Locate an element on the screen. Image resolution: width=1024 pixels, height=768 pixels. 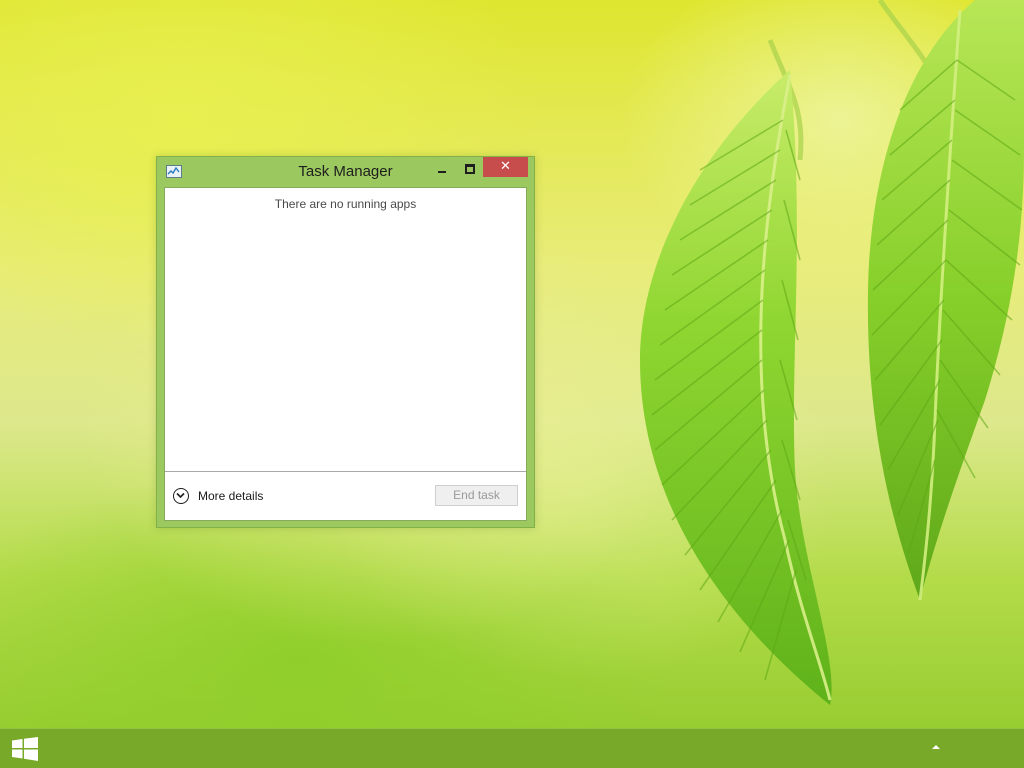
more-details-label: More details is located at coordinates (231, 496).